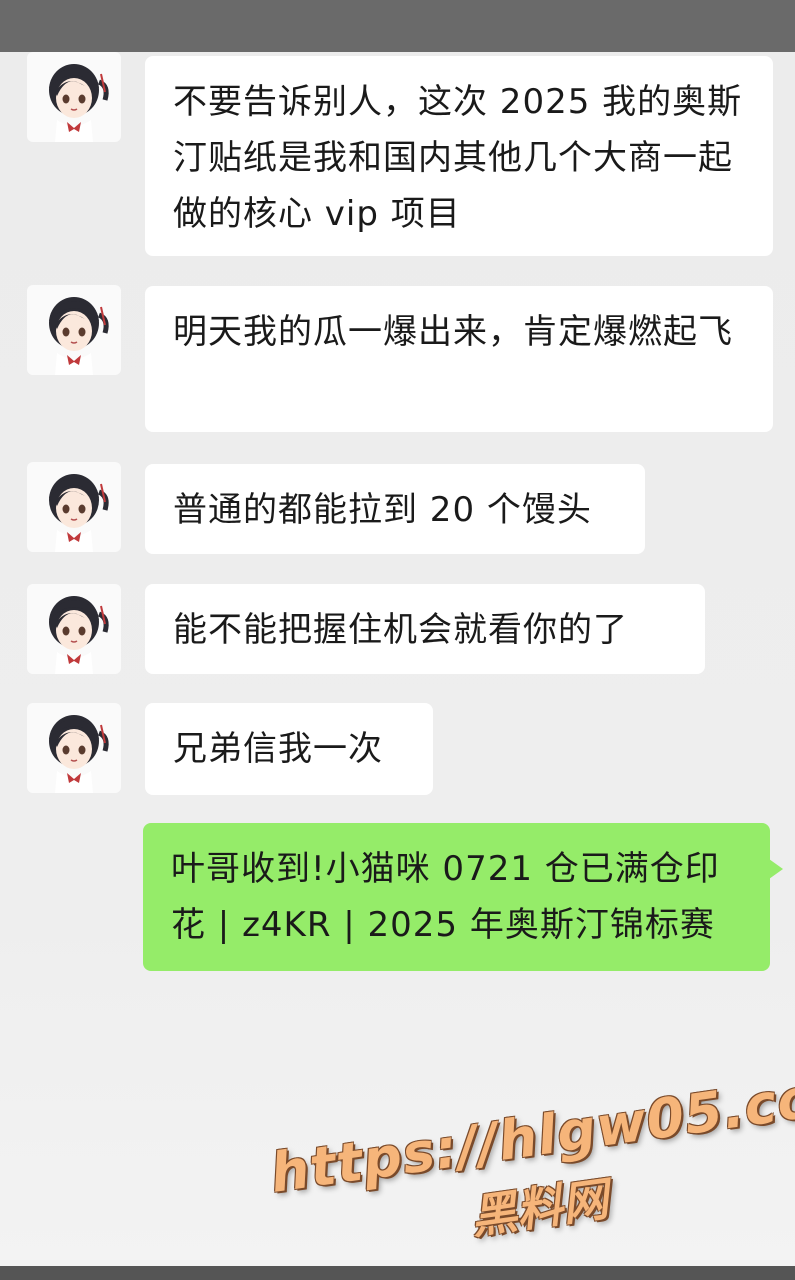 The image size is (795, 1280). Describe the element at coordinates (397, 26) in the screenshot. I see `status-bar` at that location.